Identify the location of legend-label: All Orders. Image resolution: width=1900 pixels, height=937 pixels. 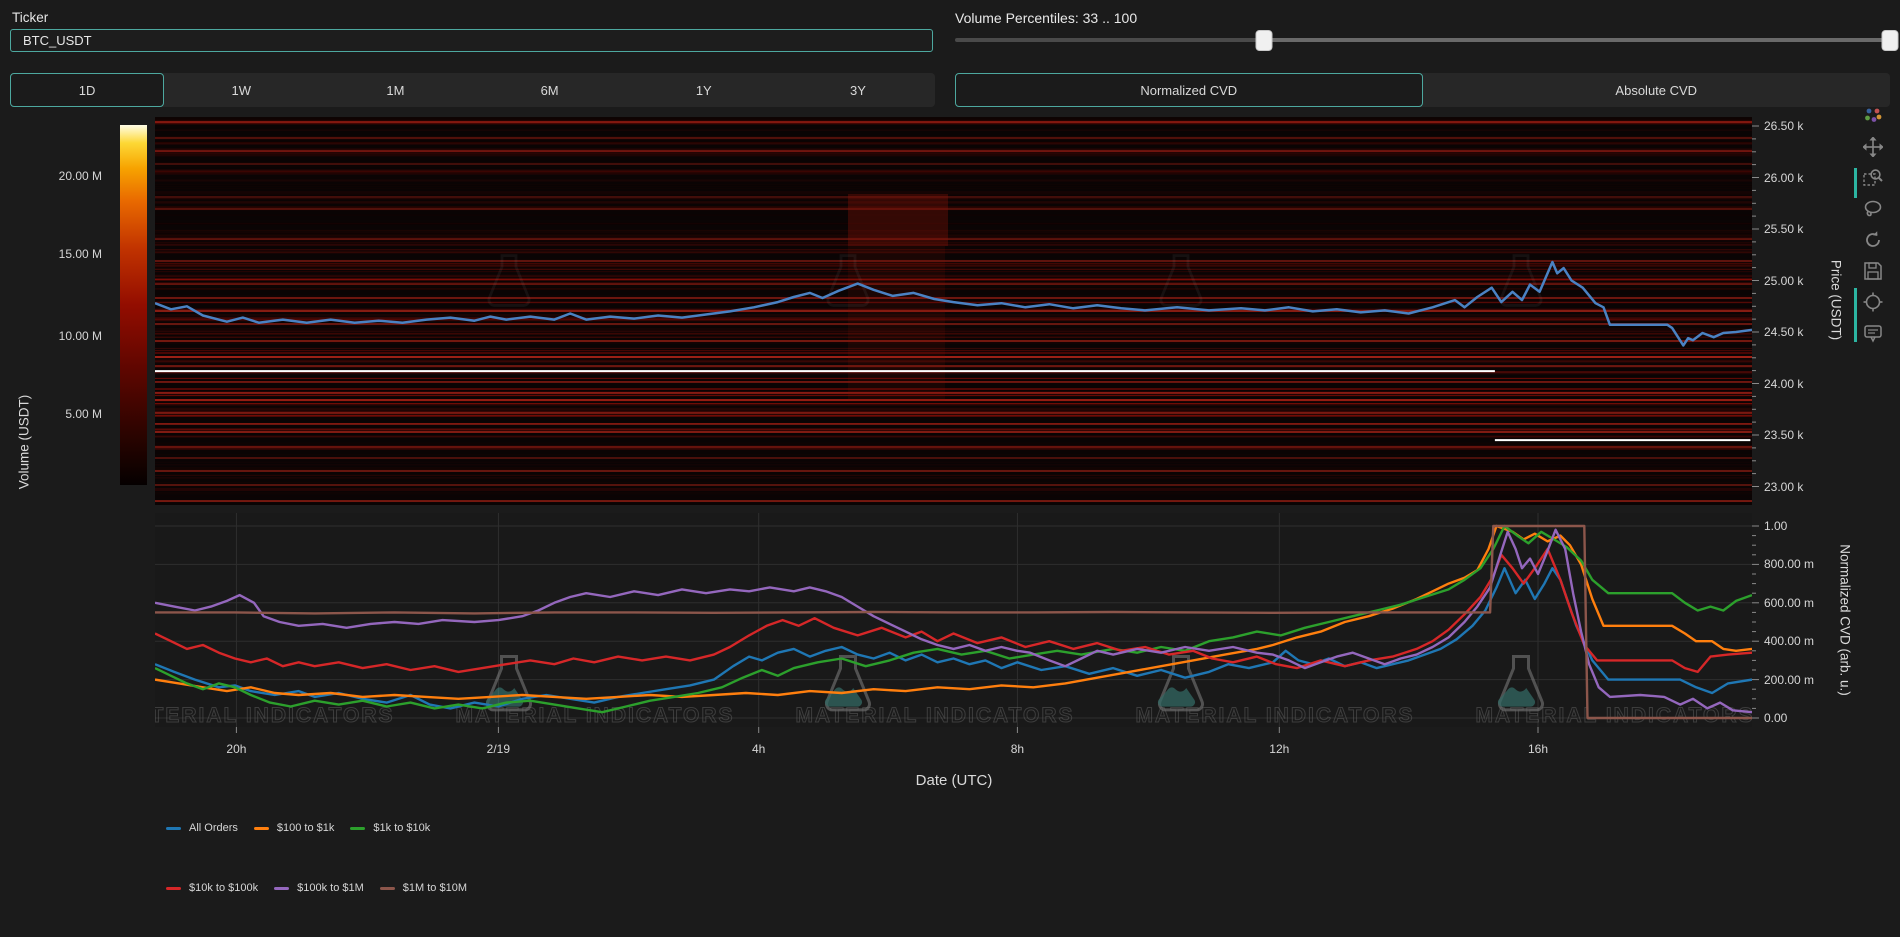
(213, 828).